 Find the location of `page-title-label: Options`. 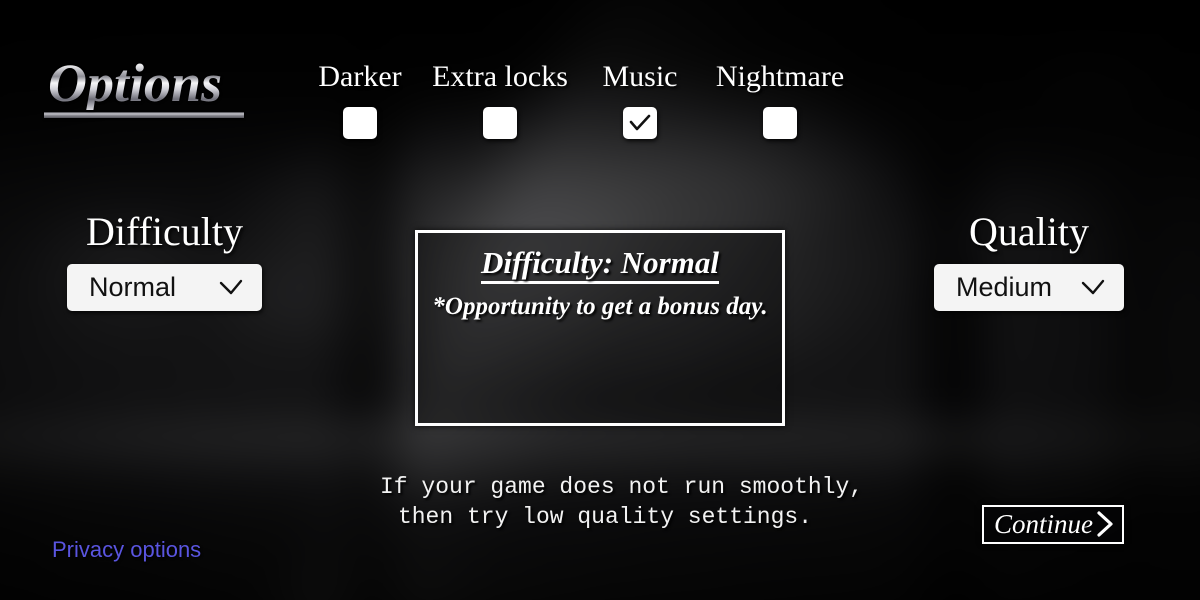

page-title-label: Options is located at coordinates (149, 83).